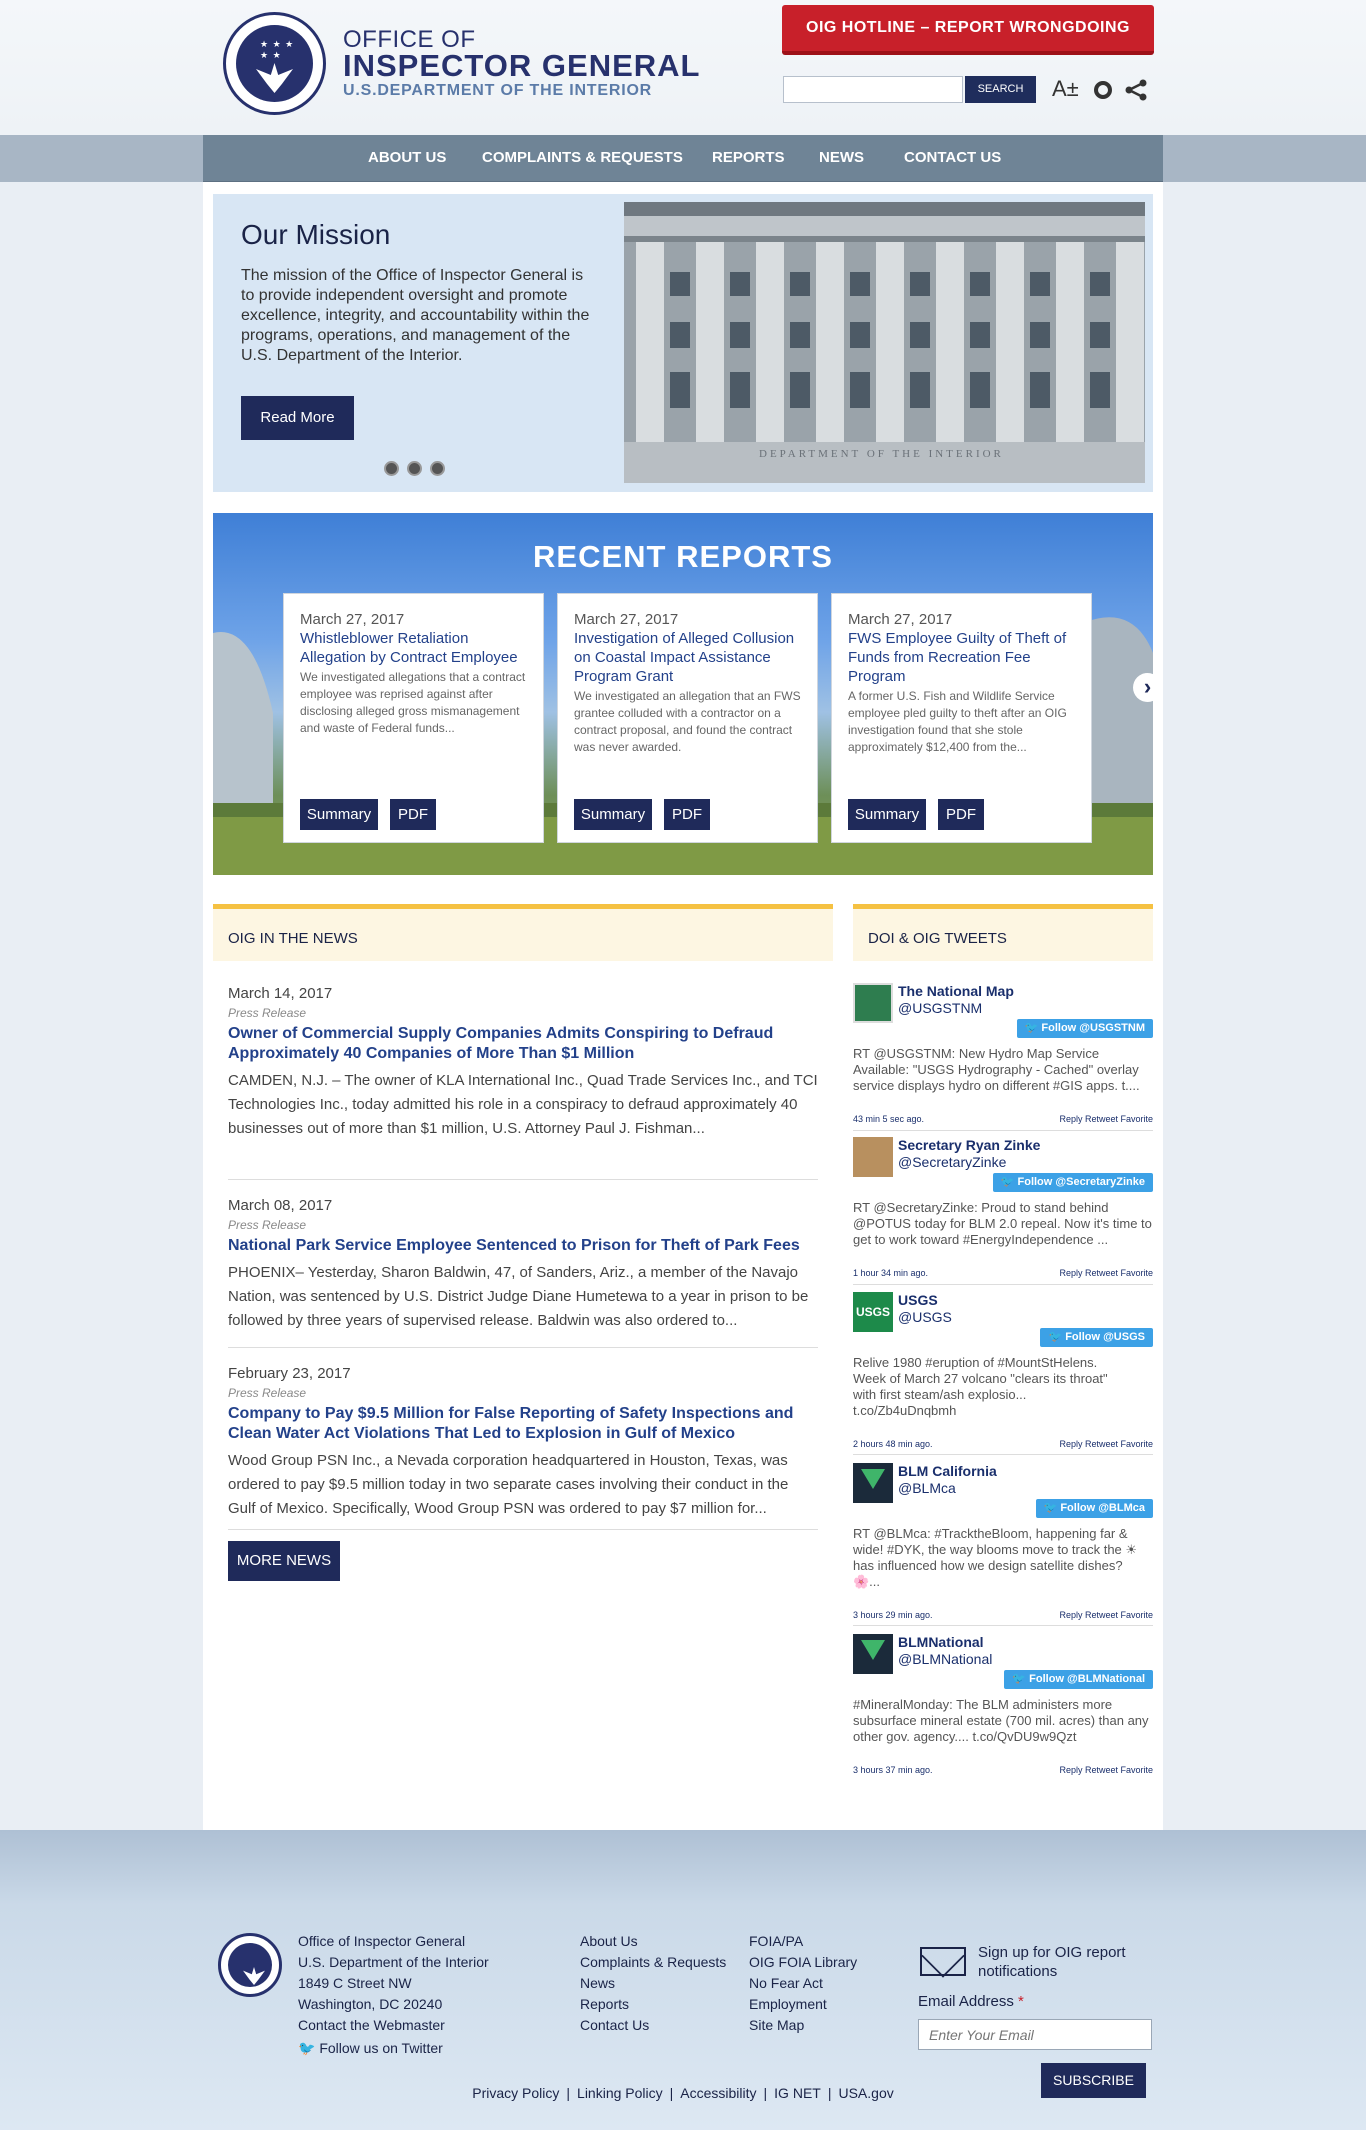  What do you see at coordinates (407, 157) in the screenshot?
I see `nav-about-us: ABOUT US` at bounding box center [407, 157].